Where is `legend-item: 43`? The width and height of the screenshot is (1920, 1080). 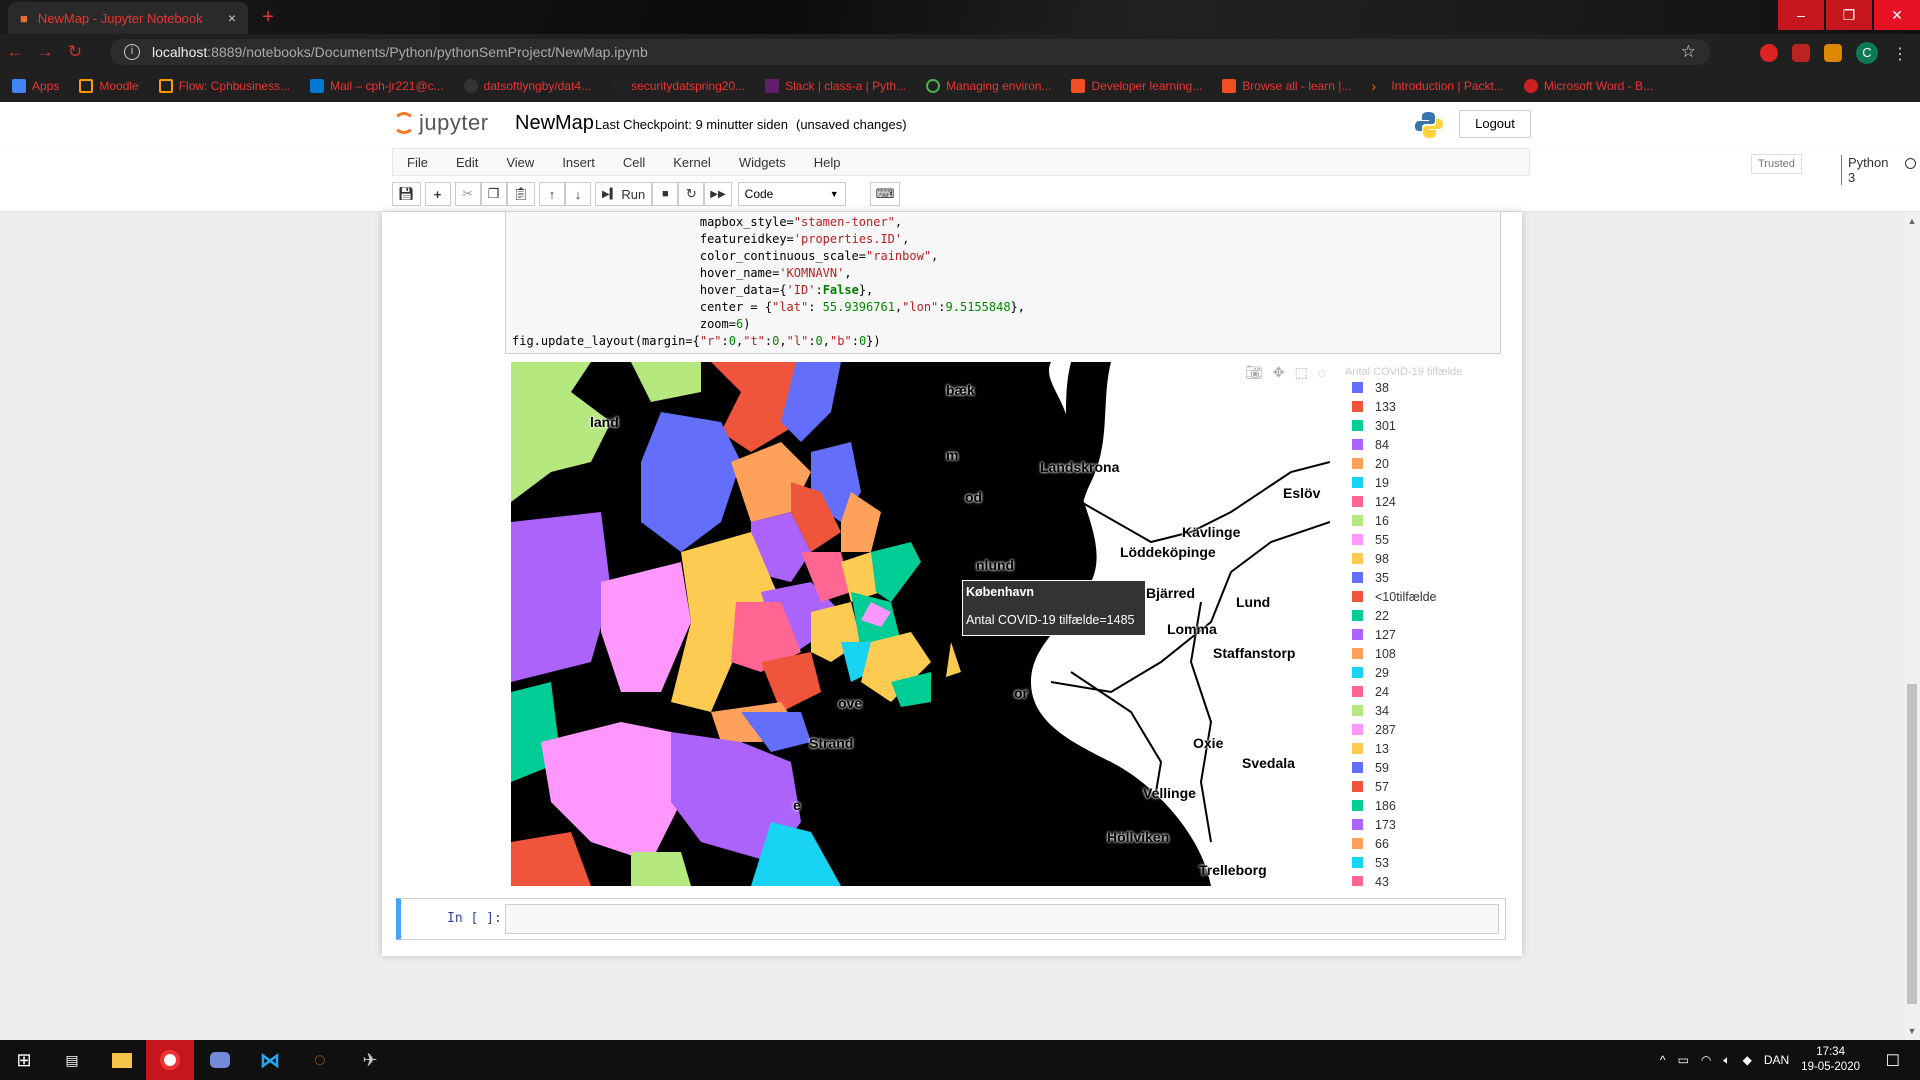 legend-item: 43 is located at coordinates (1422, 879).